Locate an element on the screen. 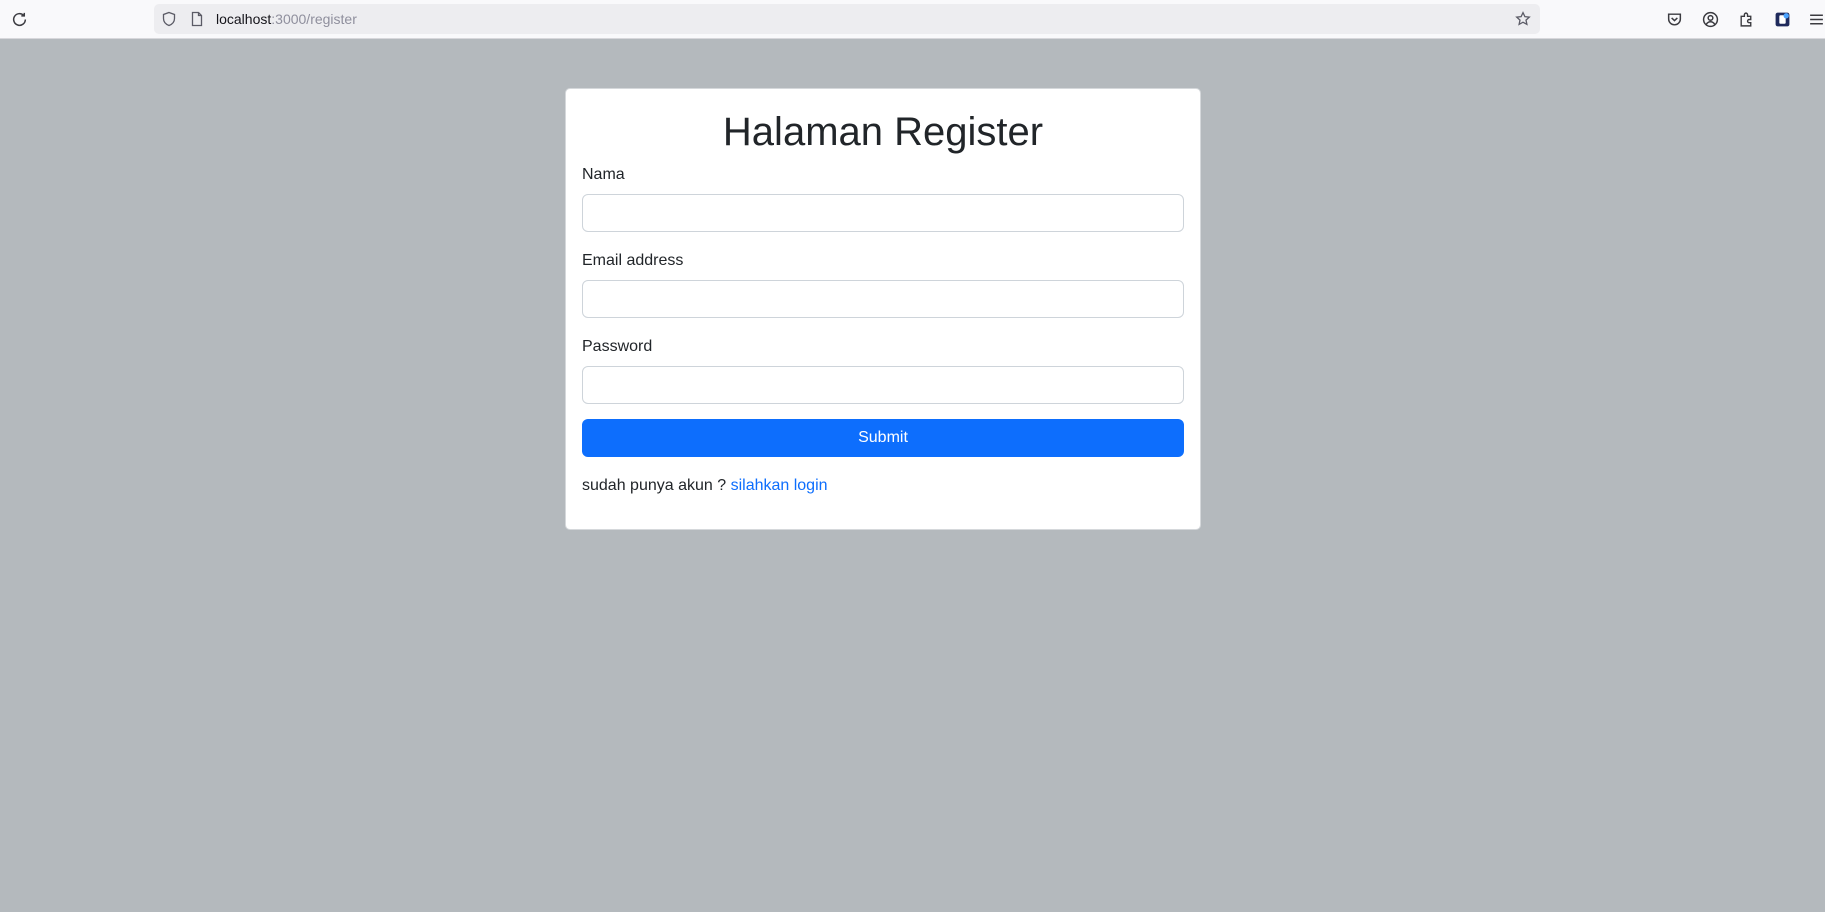 Image resolution: width=1825 pixels, height=912 pixels. login-prompt: sudah punya akun ? silahkan login is located at coordinates (705, 486).